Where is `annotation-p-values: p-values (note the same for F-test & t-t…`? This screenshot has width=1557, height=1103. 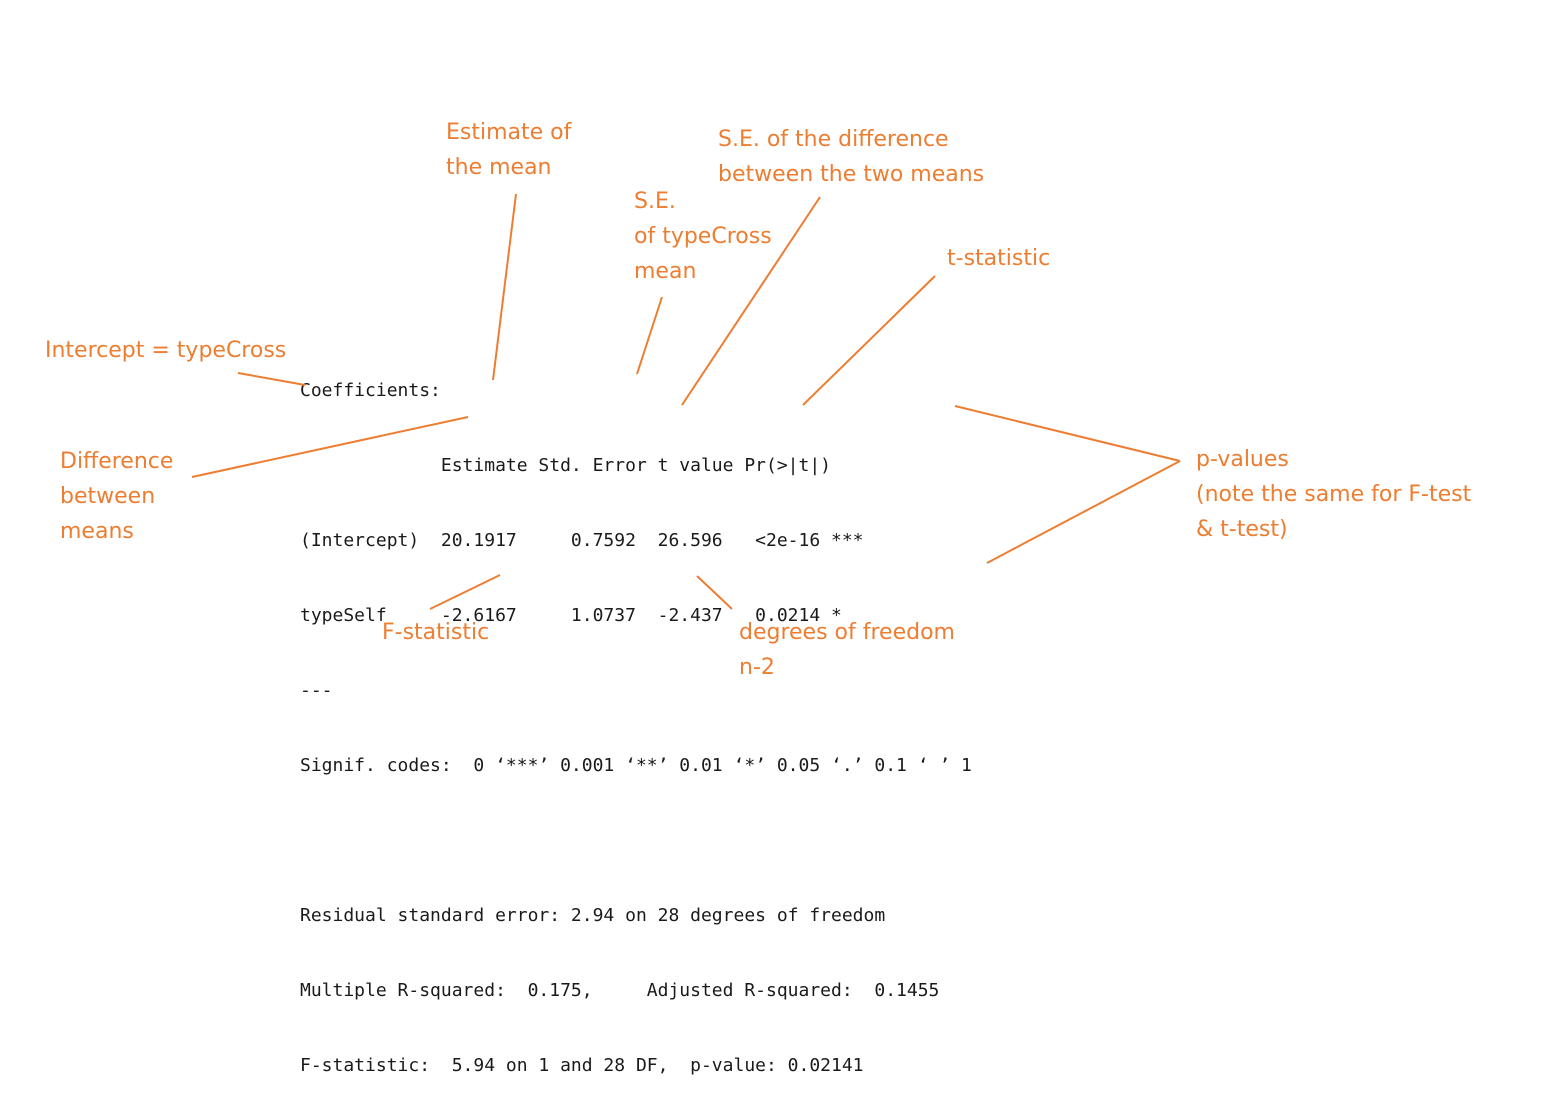
annotation-p-values: p-values (note the same for F-test & t-t… is located at coordinates (1333, 494).